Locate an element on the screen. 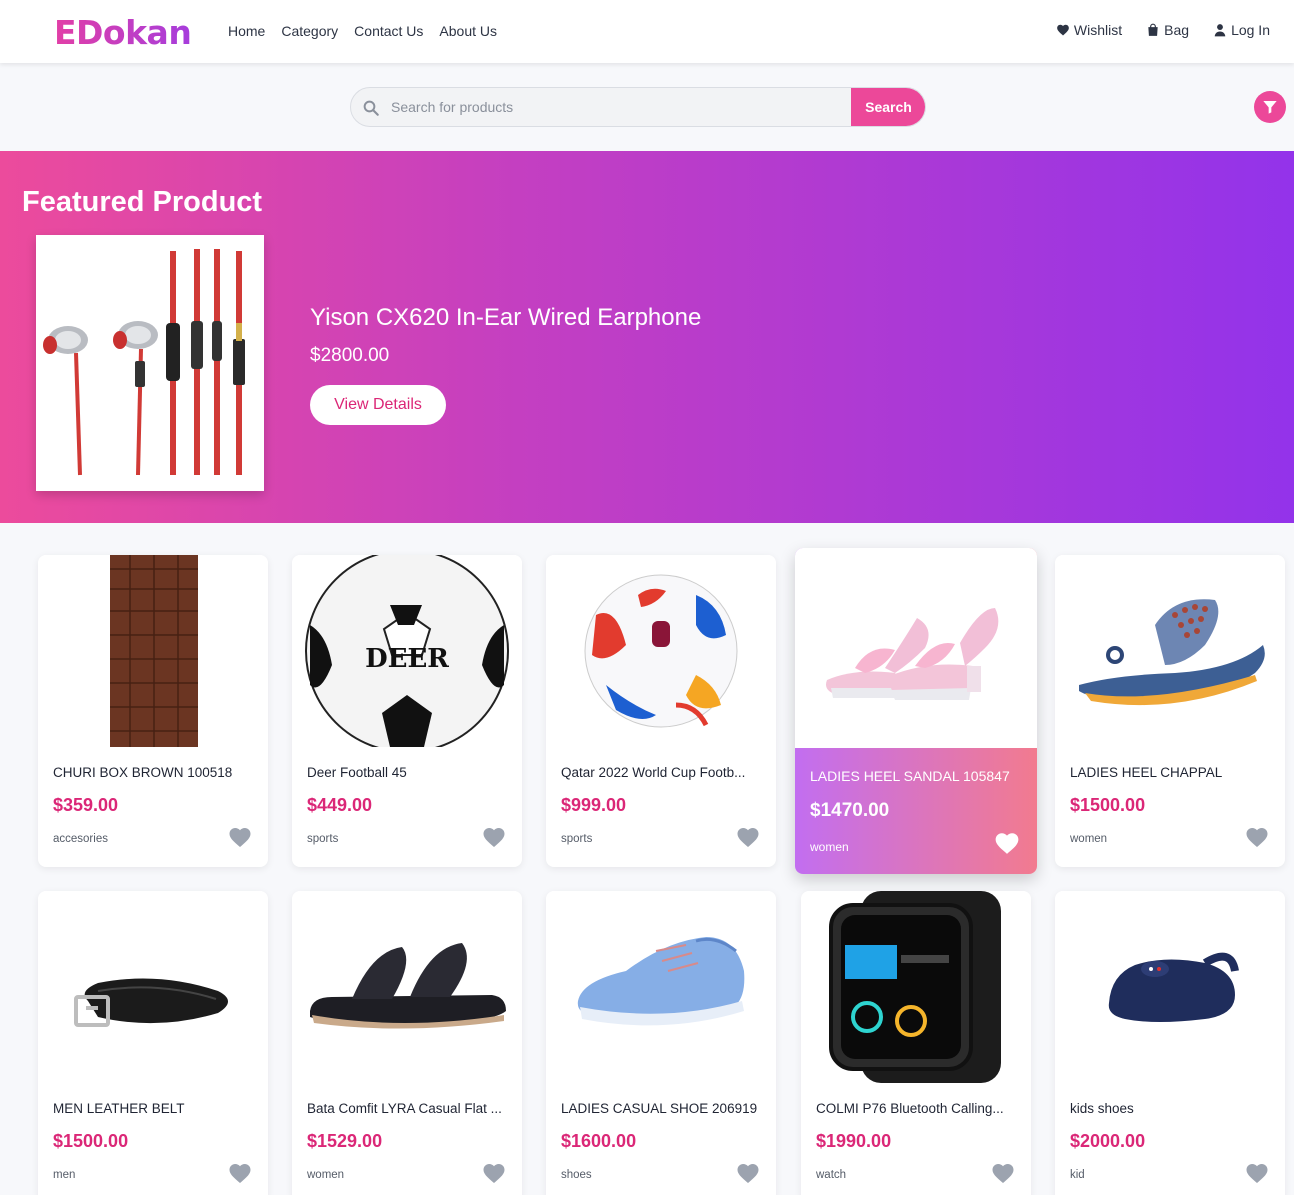  world-cup-ball-image is located at coordinates (661, 651).